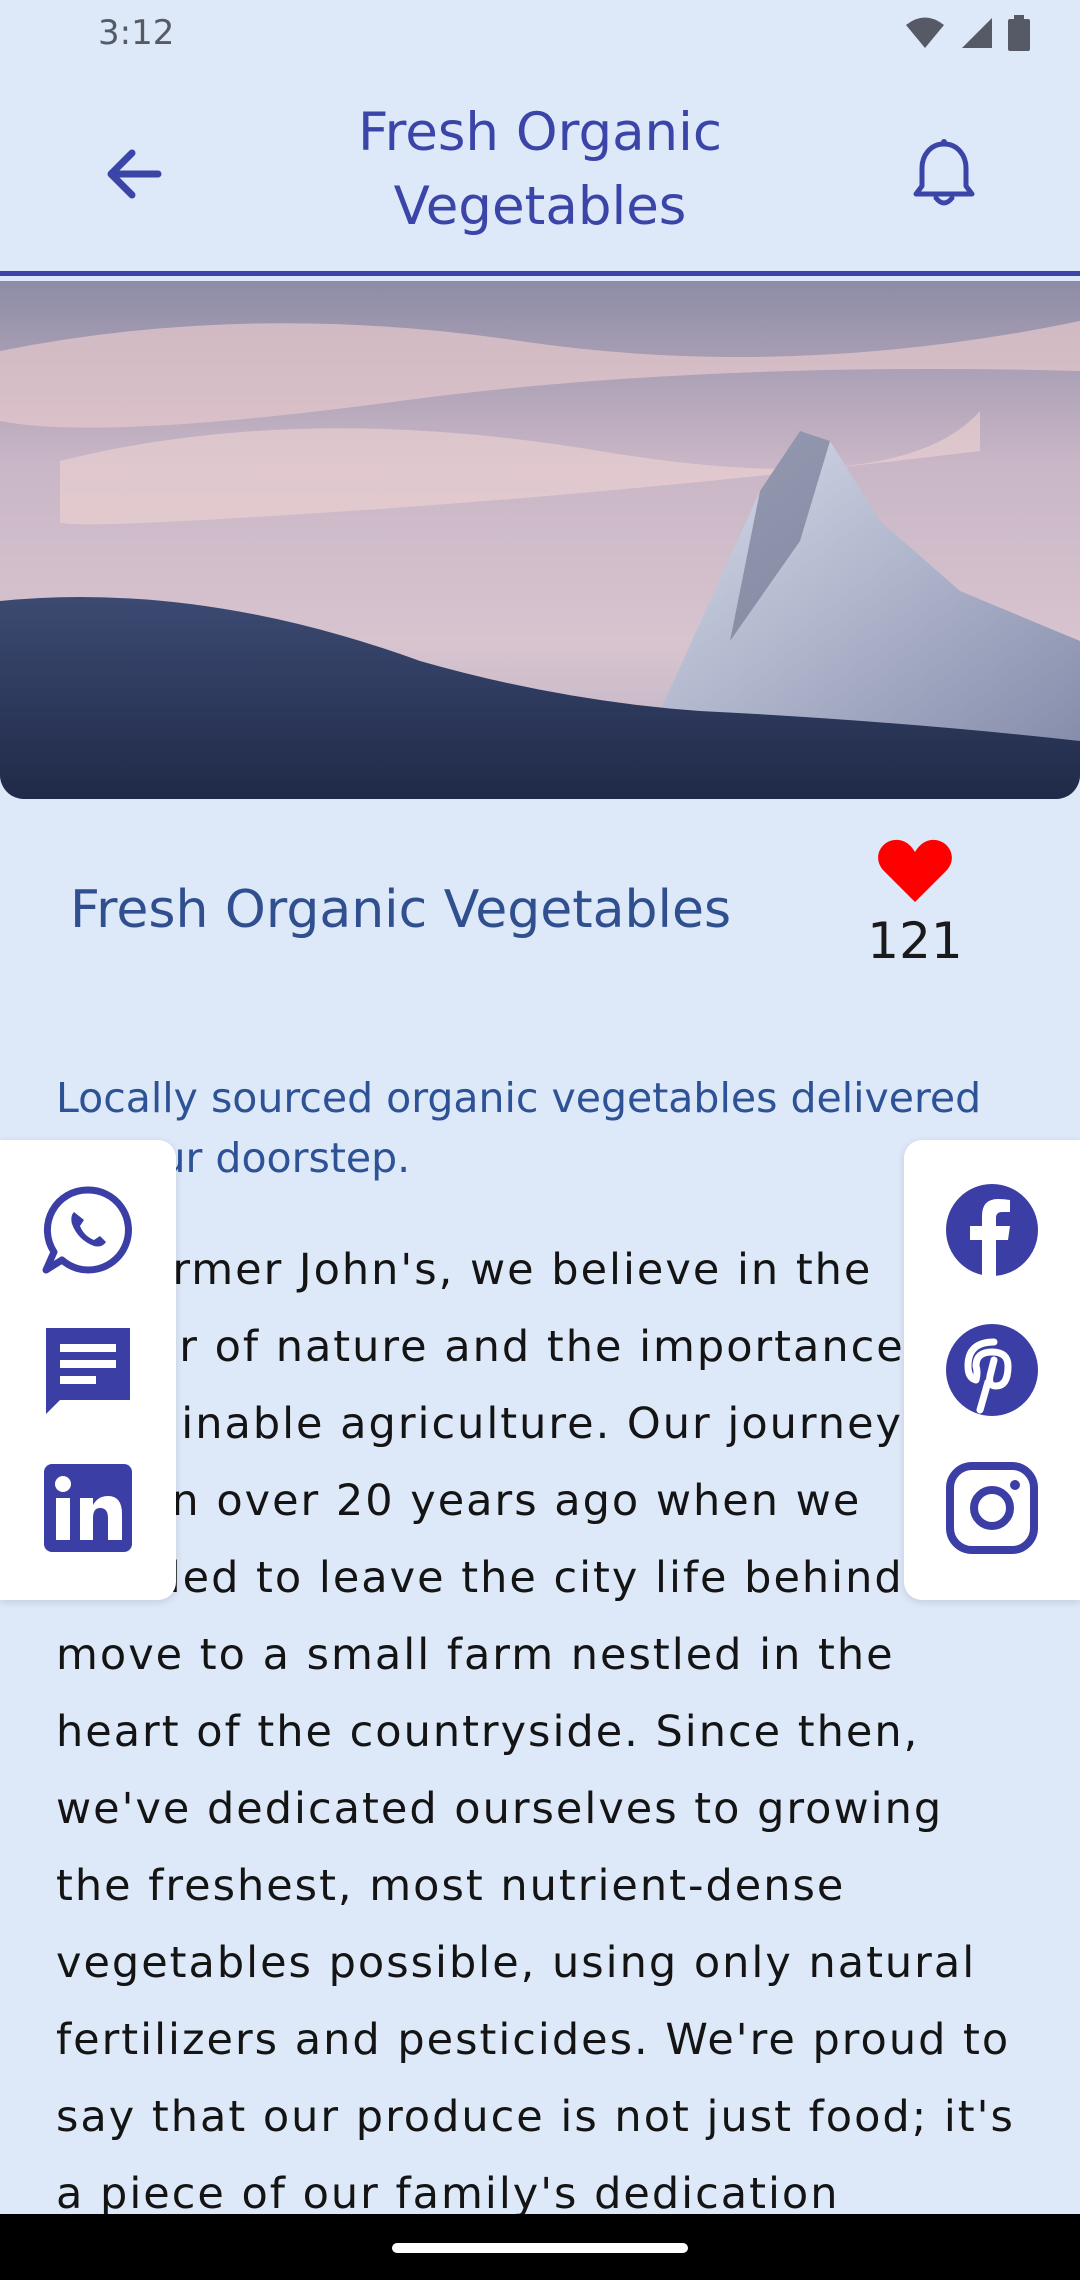 This screenshot has height=2280, width=1080. I want to click on status-icons, so click(967, 33).